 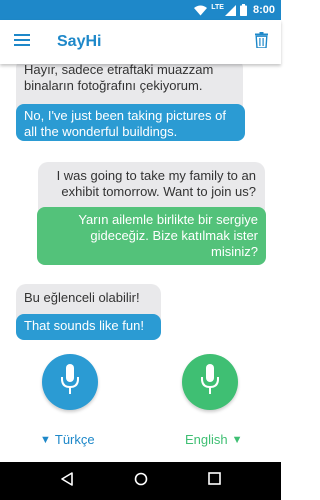 What do you see at coordinates (140, 10) in the screenshot?
I see `status-bar: LTE 8:00` at bounding box center [140, 10].